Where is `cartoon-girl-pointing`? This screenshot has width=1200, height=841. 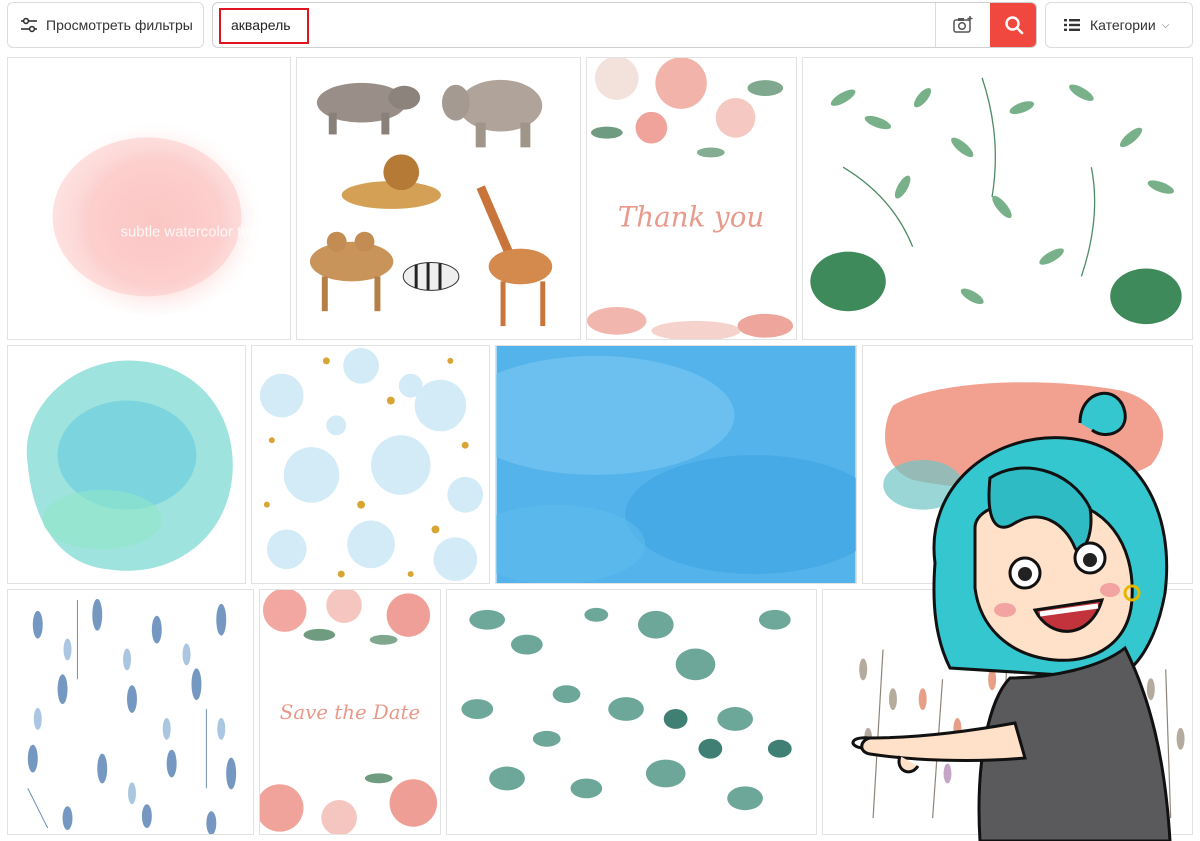
cartoon-girl-pointing is located at coordinates (1011, 616).